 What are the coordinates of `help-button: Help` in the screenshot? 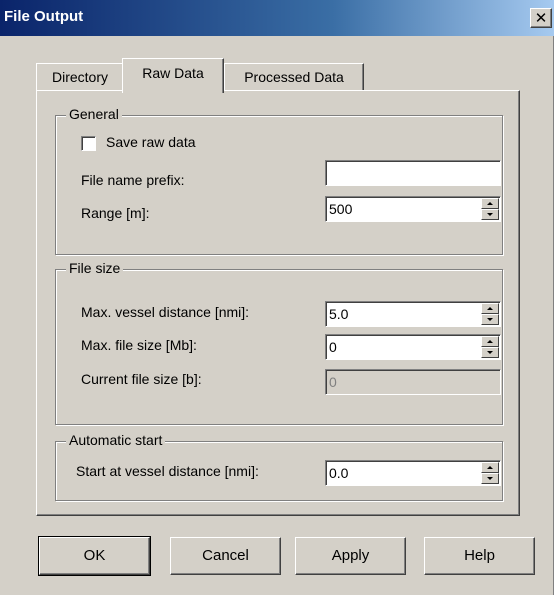 It's located at (479, 556).